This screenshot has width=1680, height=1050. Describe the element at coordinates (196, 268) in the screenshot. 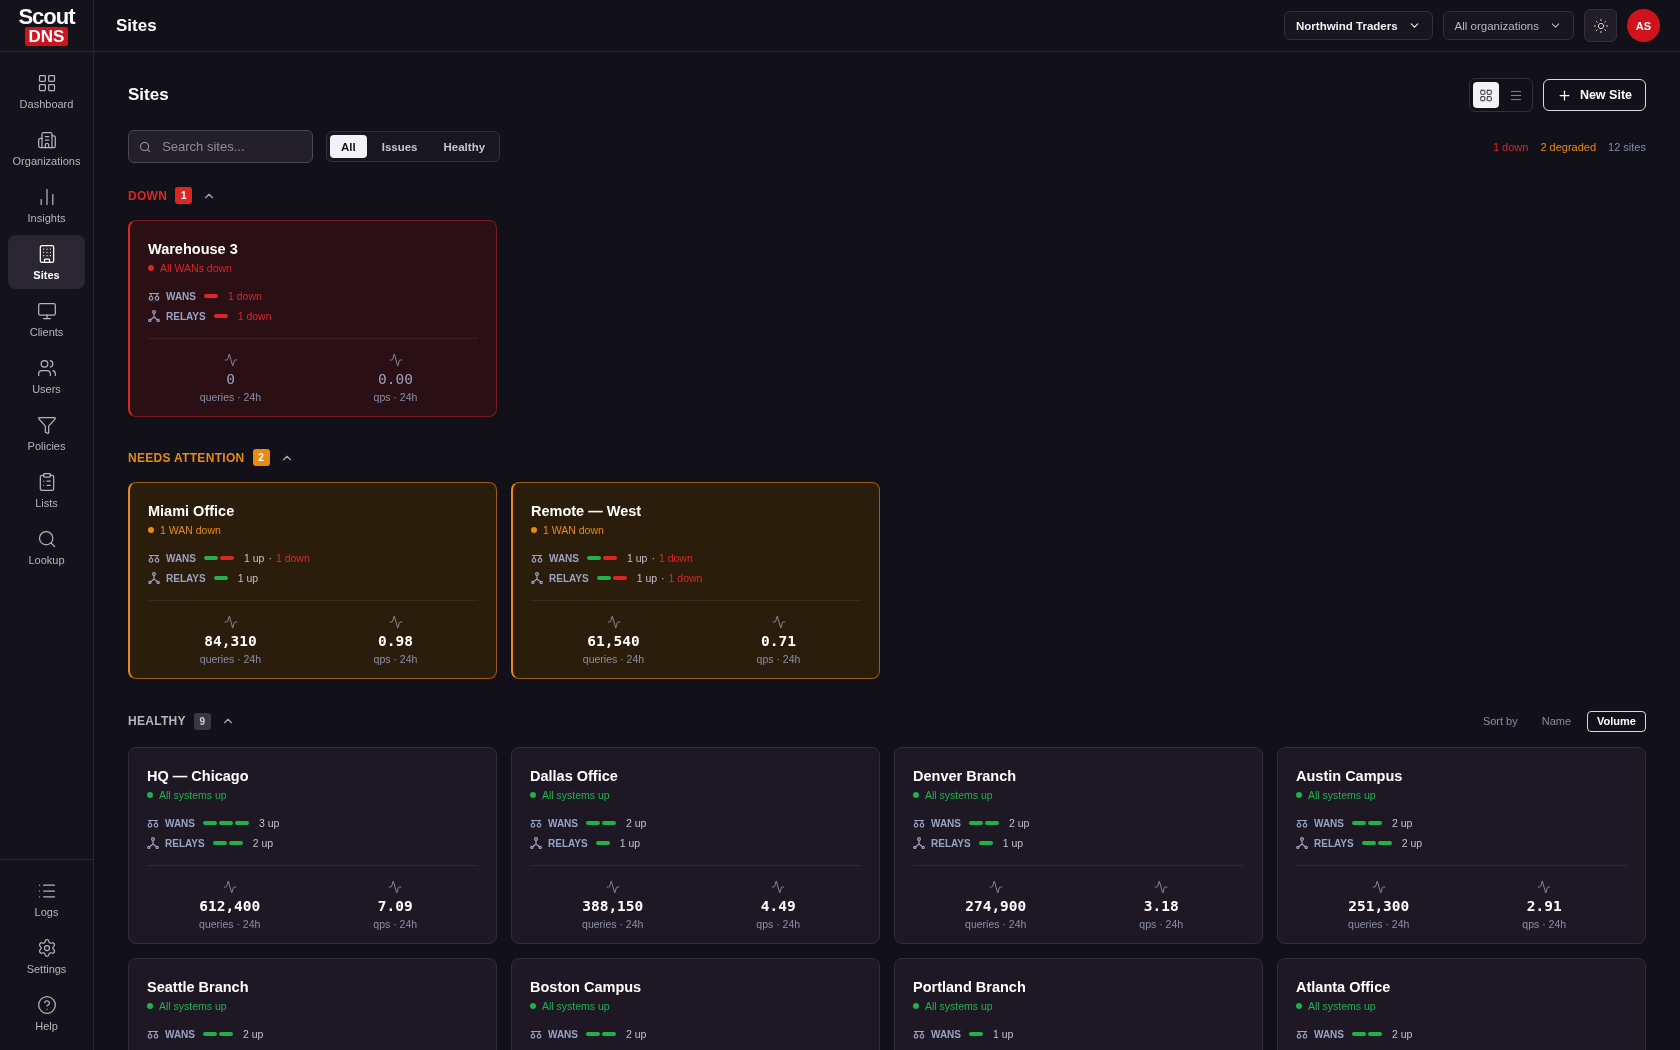

I see `status-text: All WANs down` at that location.